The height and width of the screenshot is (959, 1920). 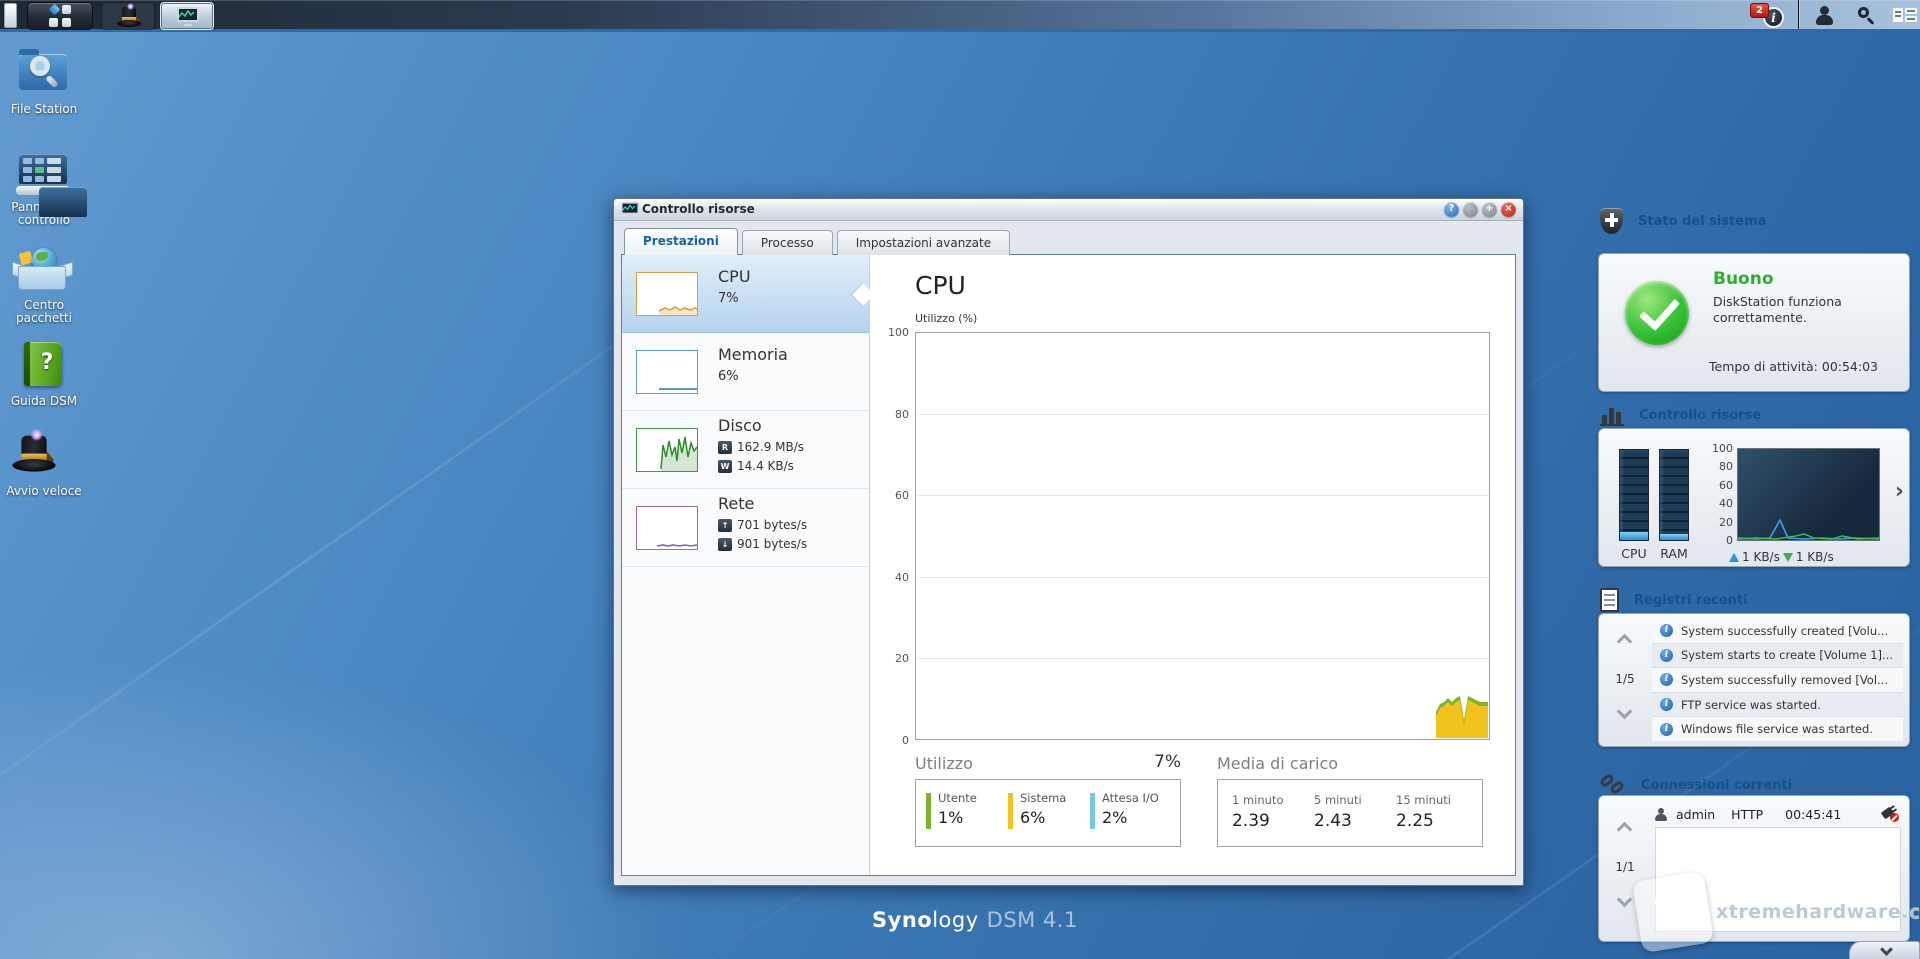 I want to click on resource-monitor-icon, so click(x=188, y=16).